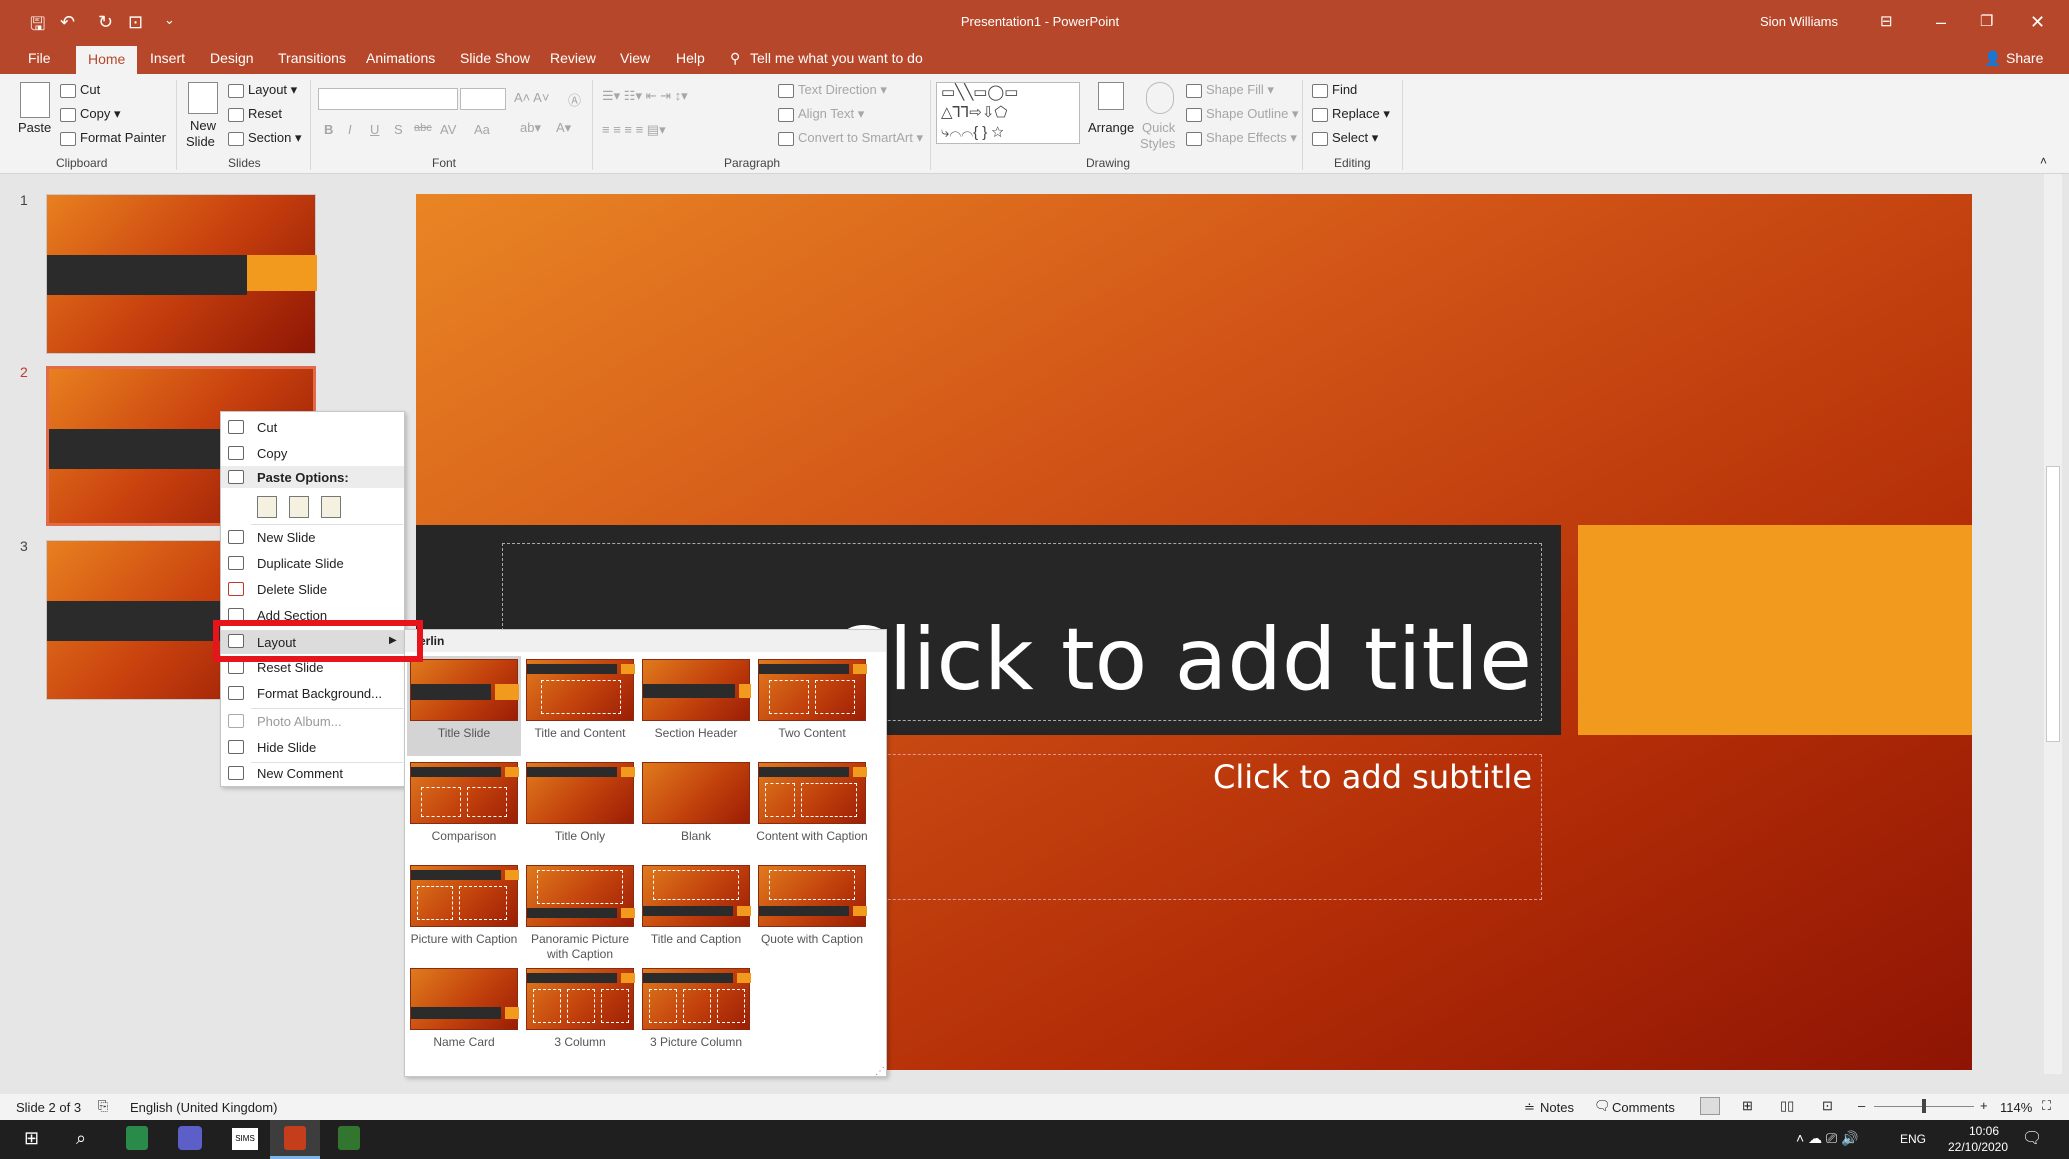 The width and height of the screenshot is (2069, 1159). What do you see at coordinates (690, 58) in the screenshot?
I see `tab-help: Help` at bounding box center [690, 58].